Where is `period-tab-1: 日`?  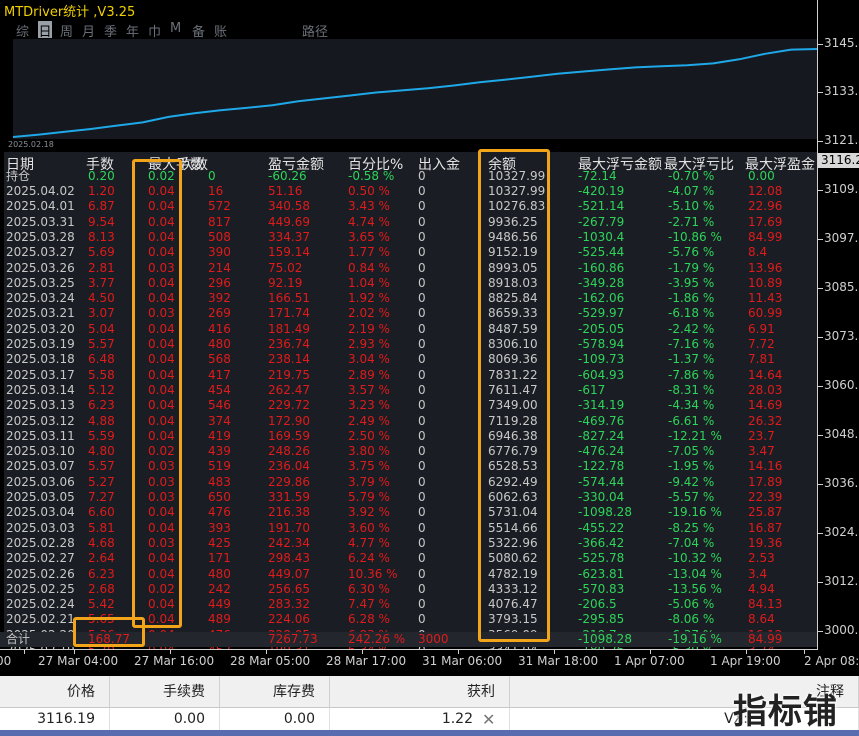 period-tab-1: 日 is located at coordinates (45, 30).